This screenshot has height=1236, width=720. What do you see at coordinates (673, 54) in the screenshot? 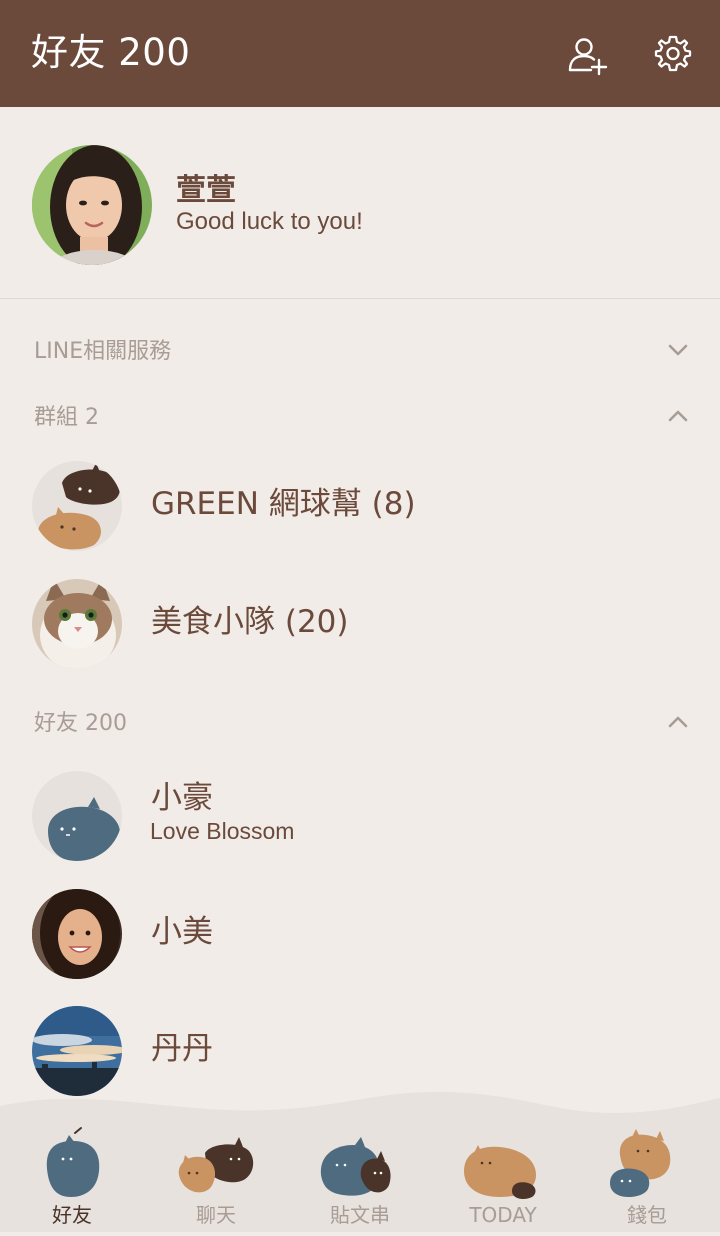
I see `gear-icon` at bounding box center [673, 54].